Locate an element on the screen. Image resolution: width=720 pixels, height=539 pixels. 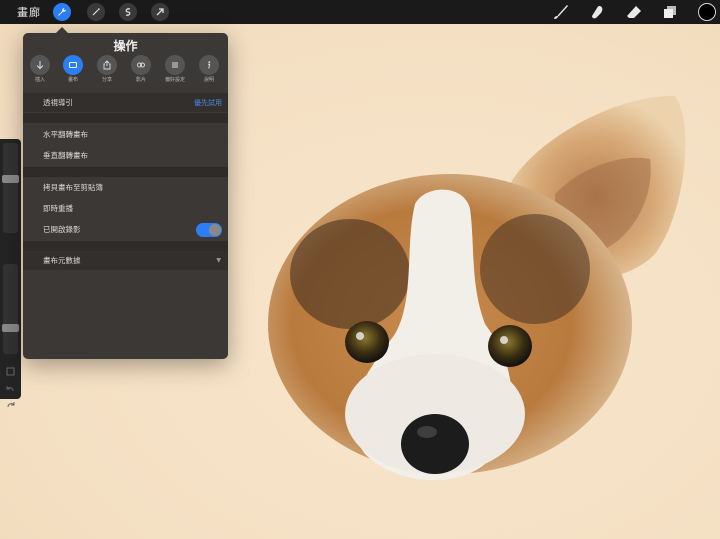
eraser-button is located at coordinates (634, 12).